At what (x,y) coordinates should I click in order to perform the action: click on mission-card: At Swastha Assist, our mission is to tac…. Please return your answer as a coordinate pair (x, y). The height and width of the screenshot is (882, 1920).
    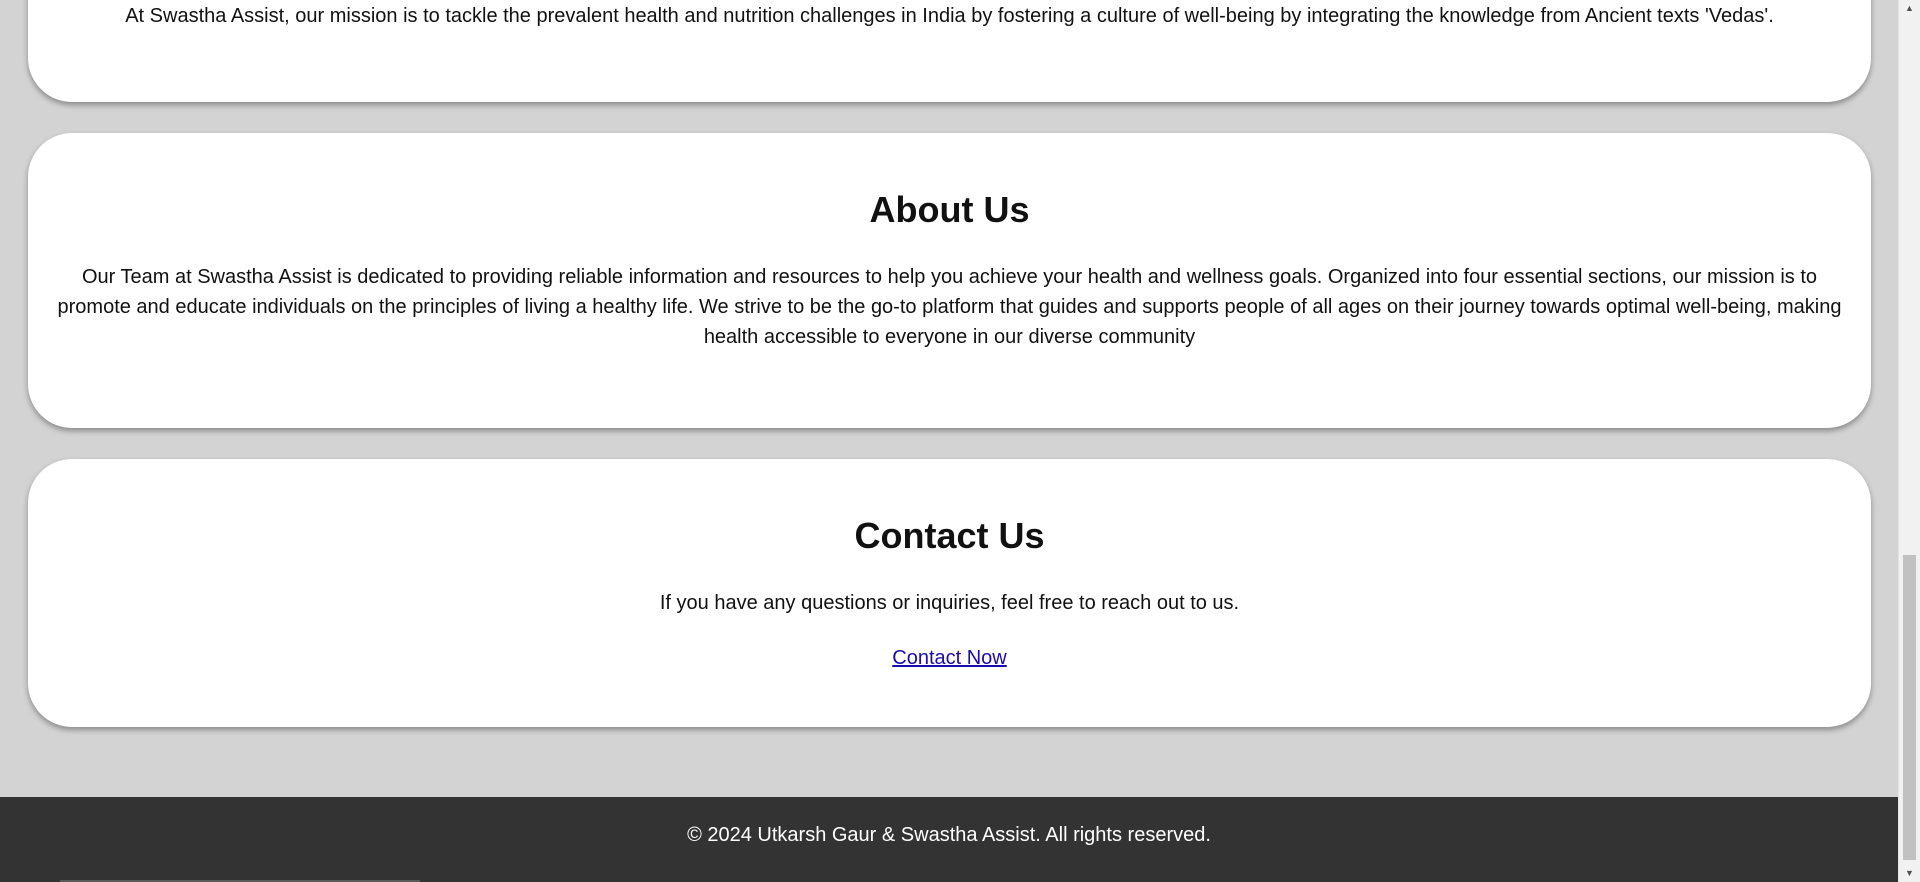
    Looking at the image, I should click on (949, 51).